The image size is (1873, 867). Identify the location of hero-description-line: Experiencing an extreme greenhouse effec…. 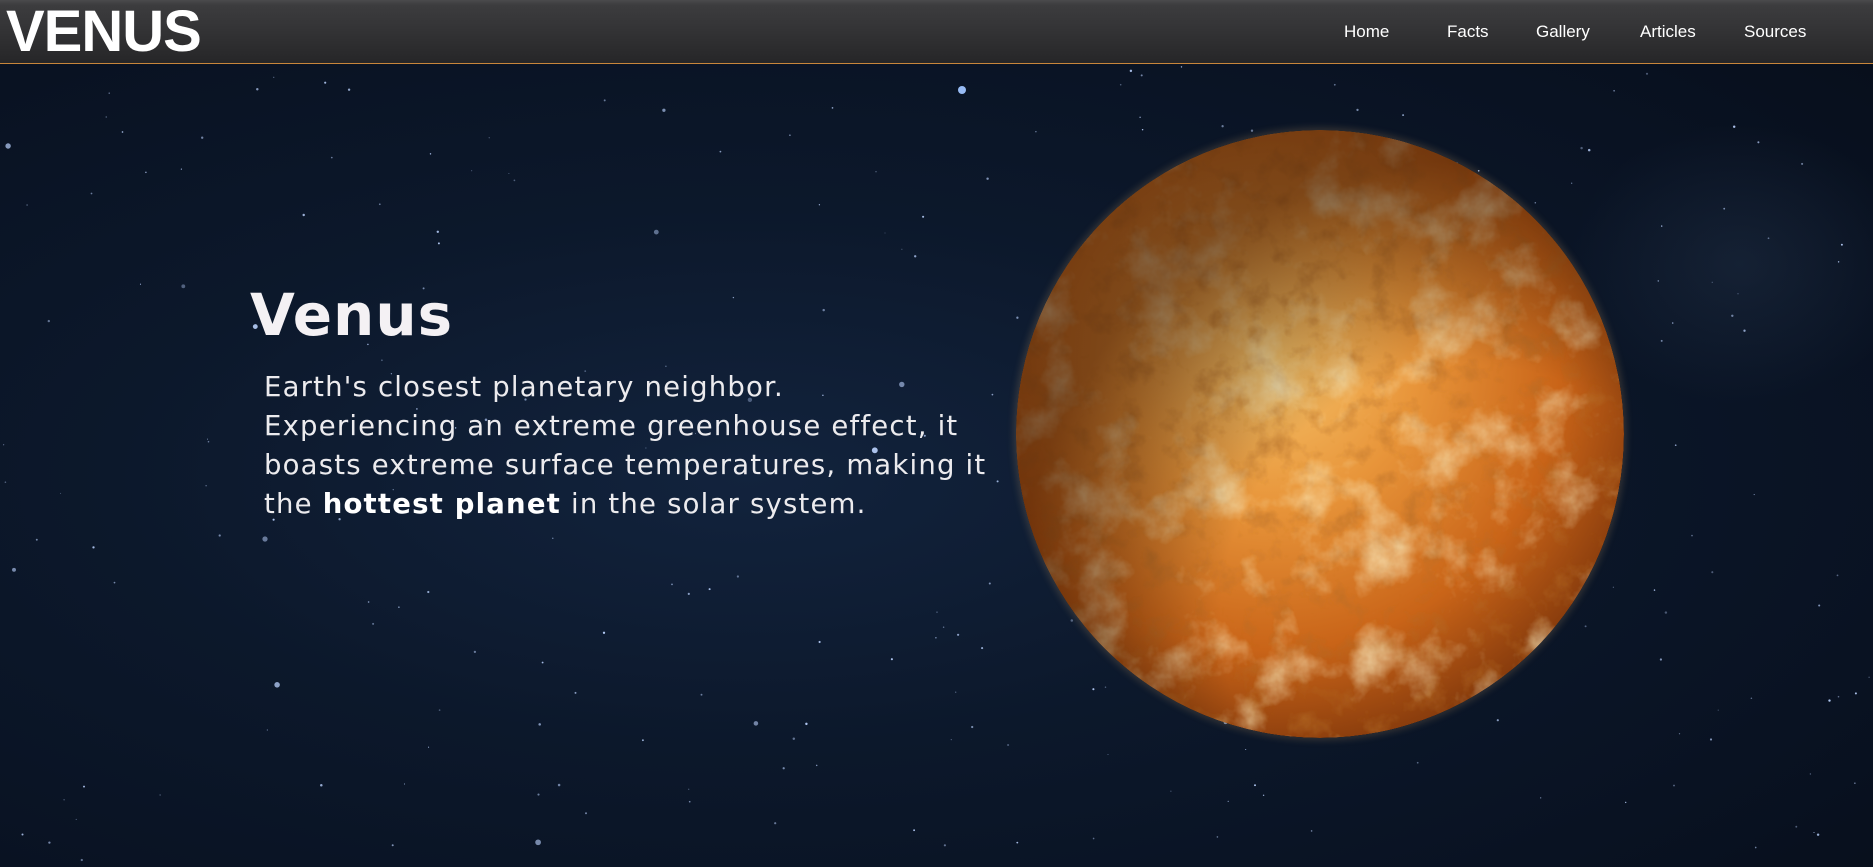
(611, 426).